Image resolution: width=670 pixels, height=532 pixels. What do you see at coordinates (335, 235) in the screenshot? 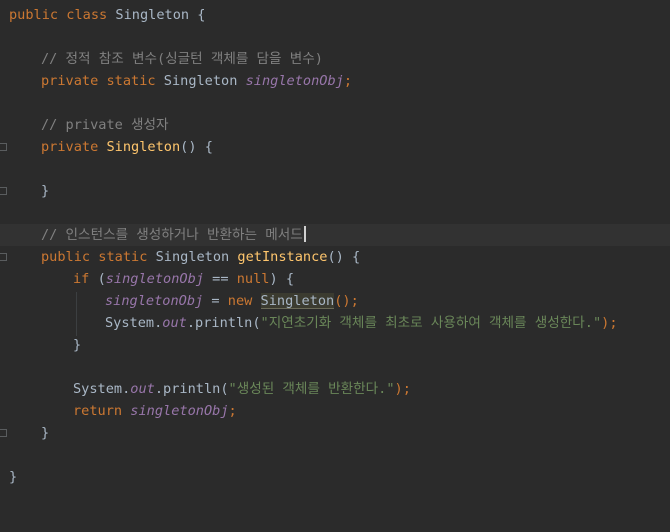
I see `code-line-current: // 인스턴스를 생성하거나 반환하는 메서드` at bounding box center [335, 235].